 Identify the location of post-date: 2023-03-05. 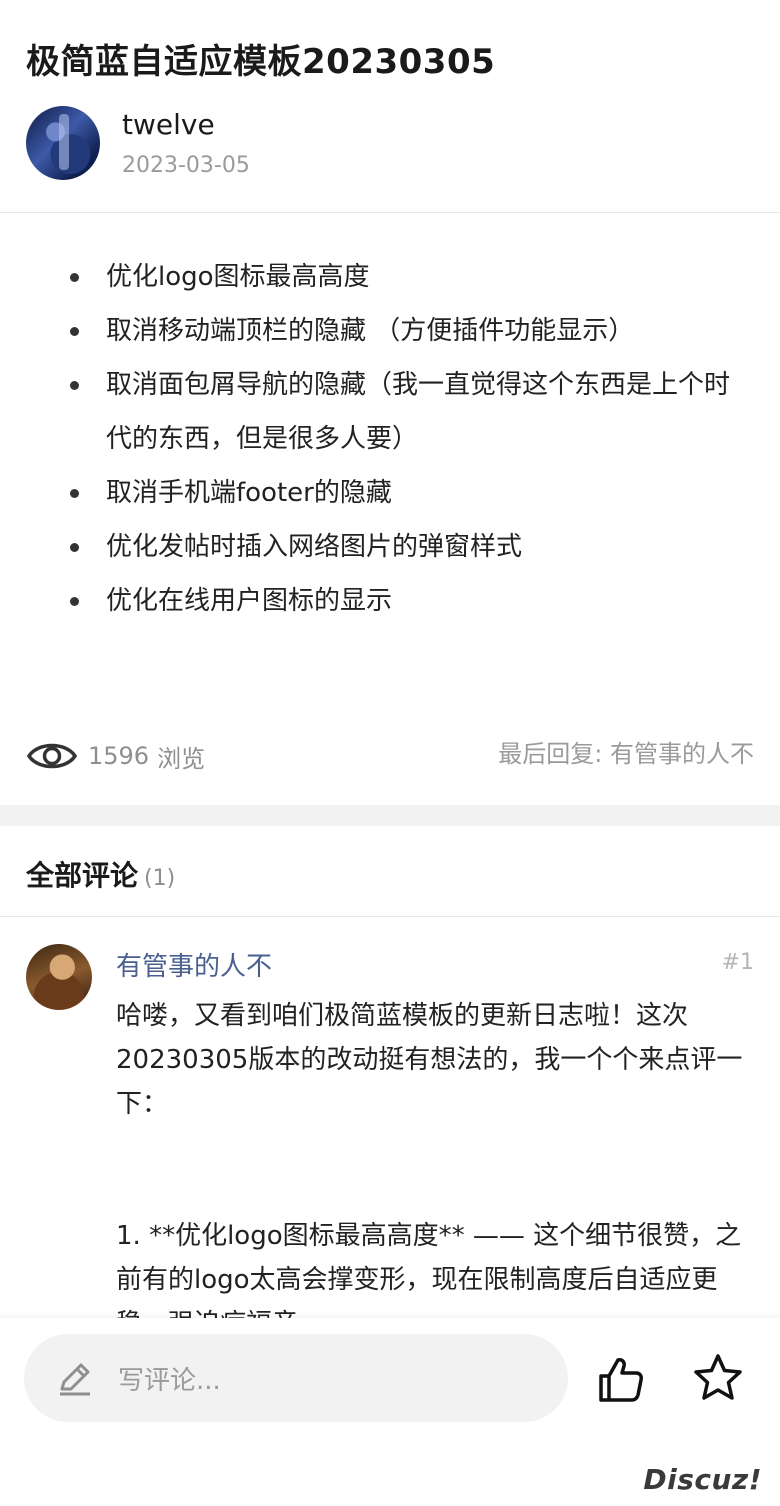
(186, 165).